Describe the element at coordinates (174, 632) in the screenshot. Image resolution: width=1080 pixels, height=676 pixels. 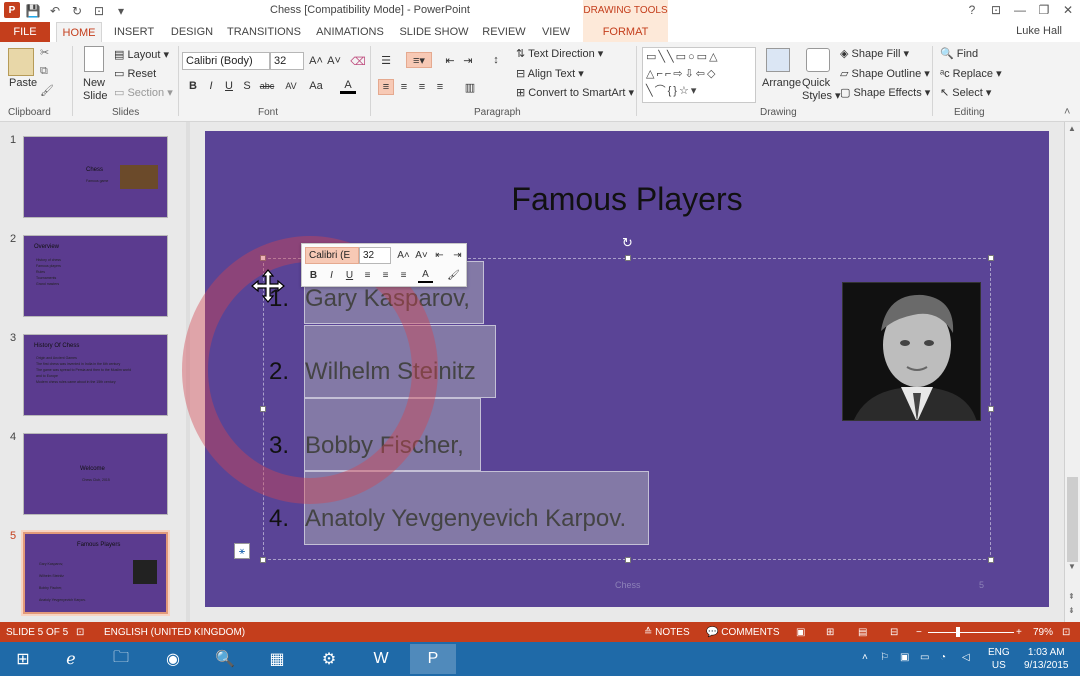
I see `language-indicator: ENGLISH (UNITED KINGDOM)` at that location.